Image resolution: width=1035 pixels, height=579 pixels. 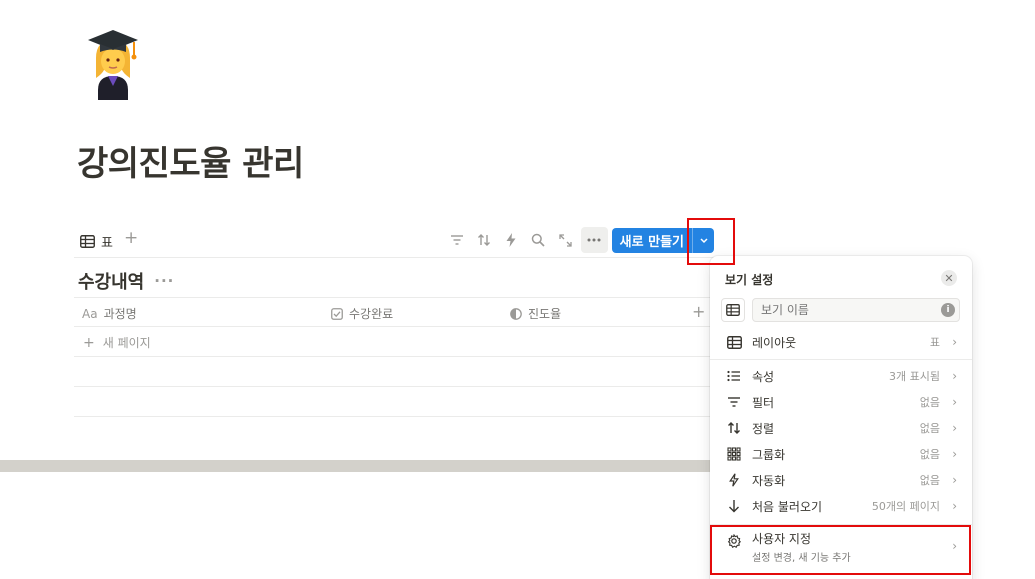 I want to click on column-header-name: Aa 과정명, so click(x=109, y=313).